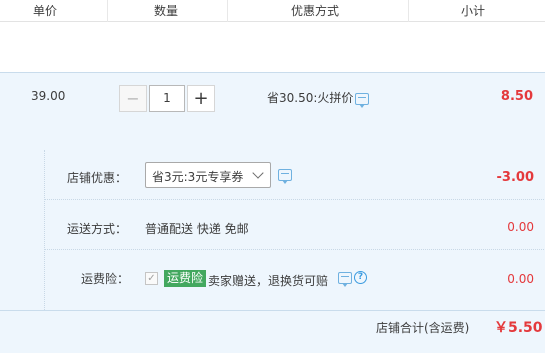 The width and height of the screenshot is (545, 353). What do you see at coordinates (198, 177) in the screenshot?
I see `shop-coupon-selected: 省3元:3元专享券` at bounding box center [198, 177].